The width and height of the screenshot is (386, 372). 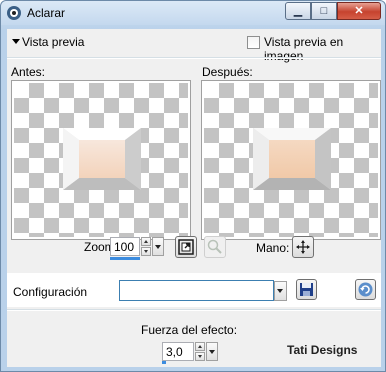 I want to click on move-cross-icon, so click(x=303, y=247).